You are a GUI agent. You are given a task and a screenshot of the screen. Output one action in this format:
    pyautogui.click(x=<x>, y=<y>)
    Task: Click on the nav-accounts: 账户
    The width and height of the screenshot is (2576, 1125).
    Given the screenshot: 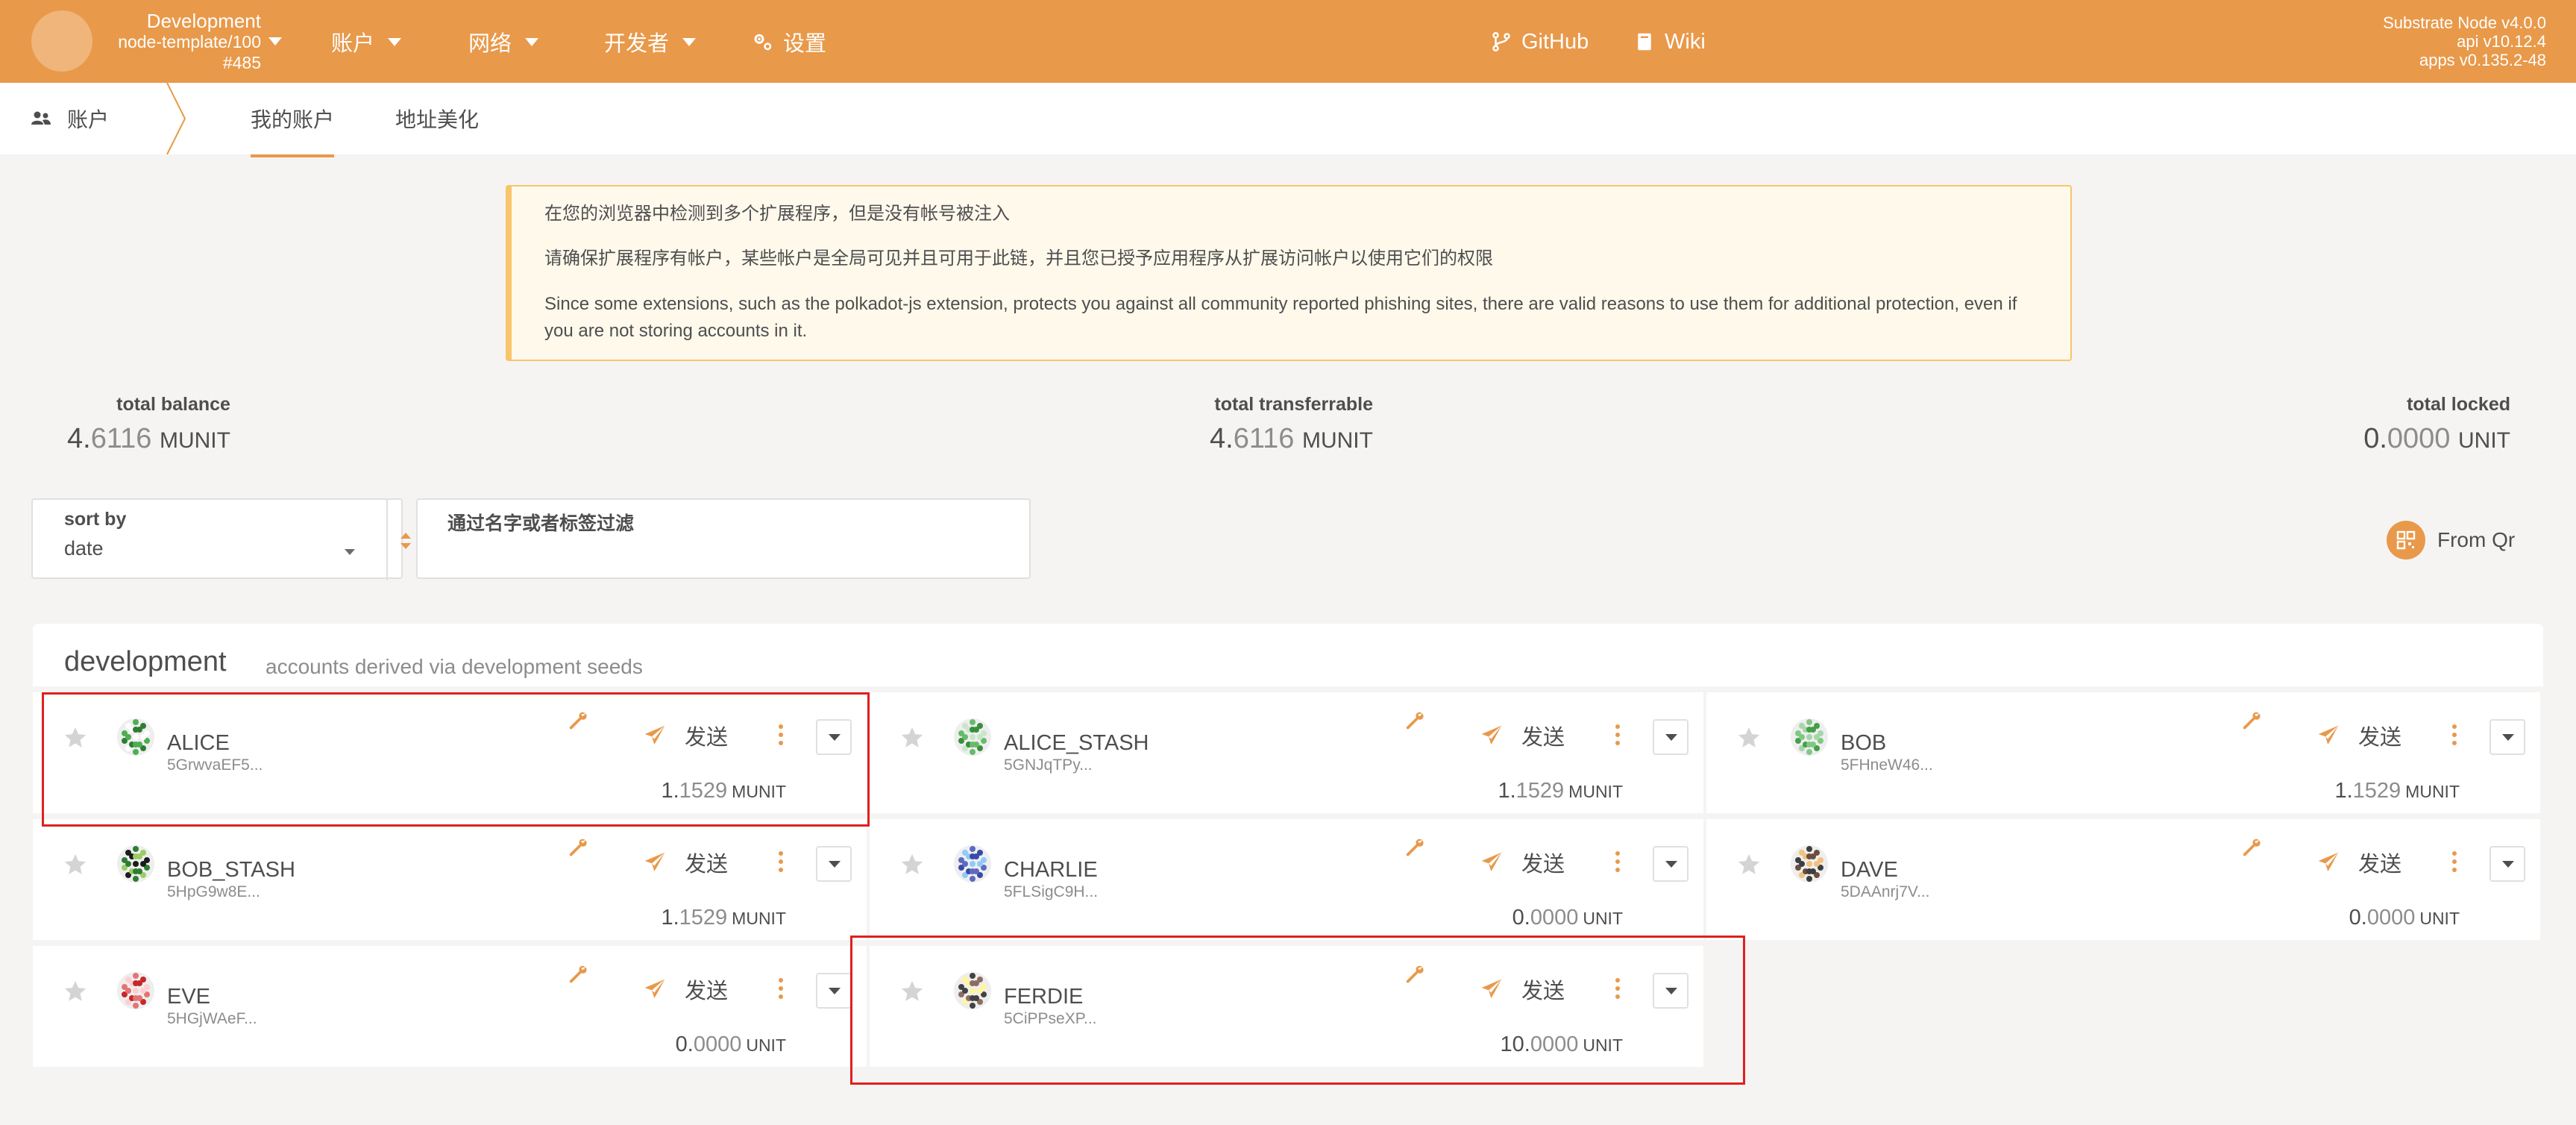 What is the action you would take?
    pyautogui.click(x=367, y=42)
    